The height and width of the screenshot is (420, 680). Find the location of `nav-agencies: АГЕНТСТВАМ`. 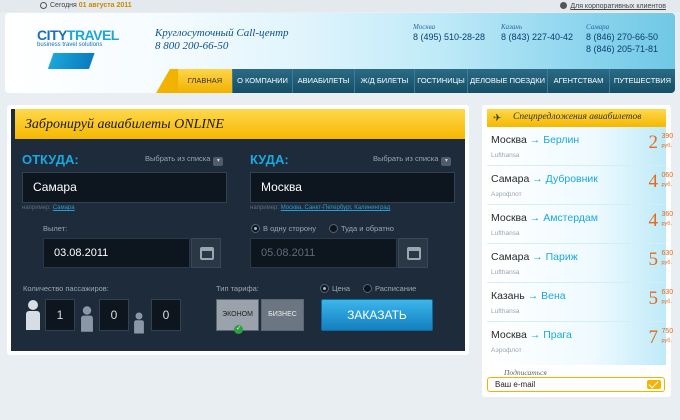

nav-agencies: АГЕНТСТВАМ is located at coordinates (578, 81).